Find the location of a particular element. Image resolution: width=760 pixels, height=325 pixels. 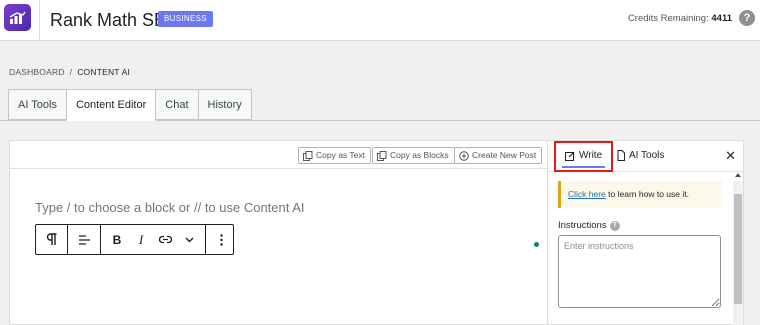

rank-math-logo is located at coordinates (17, 17).